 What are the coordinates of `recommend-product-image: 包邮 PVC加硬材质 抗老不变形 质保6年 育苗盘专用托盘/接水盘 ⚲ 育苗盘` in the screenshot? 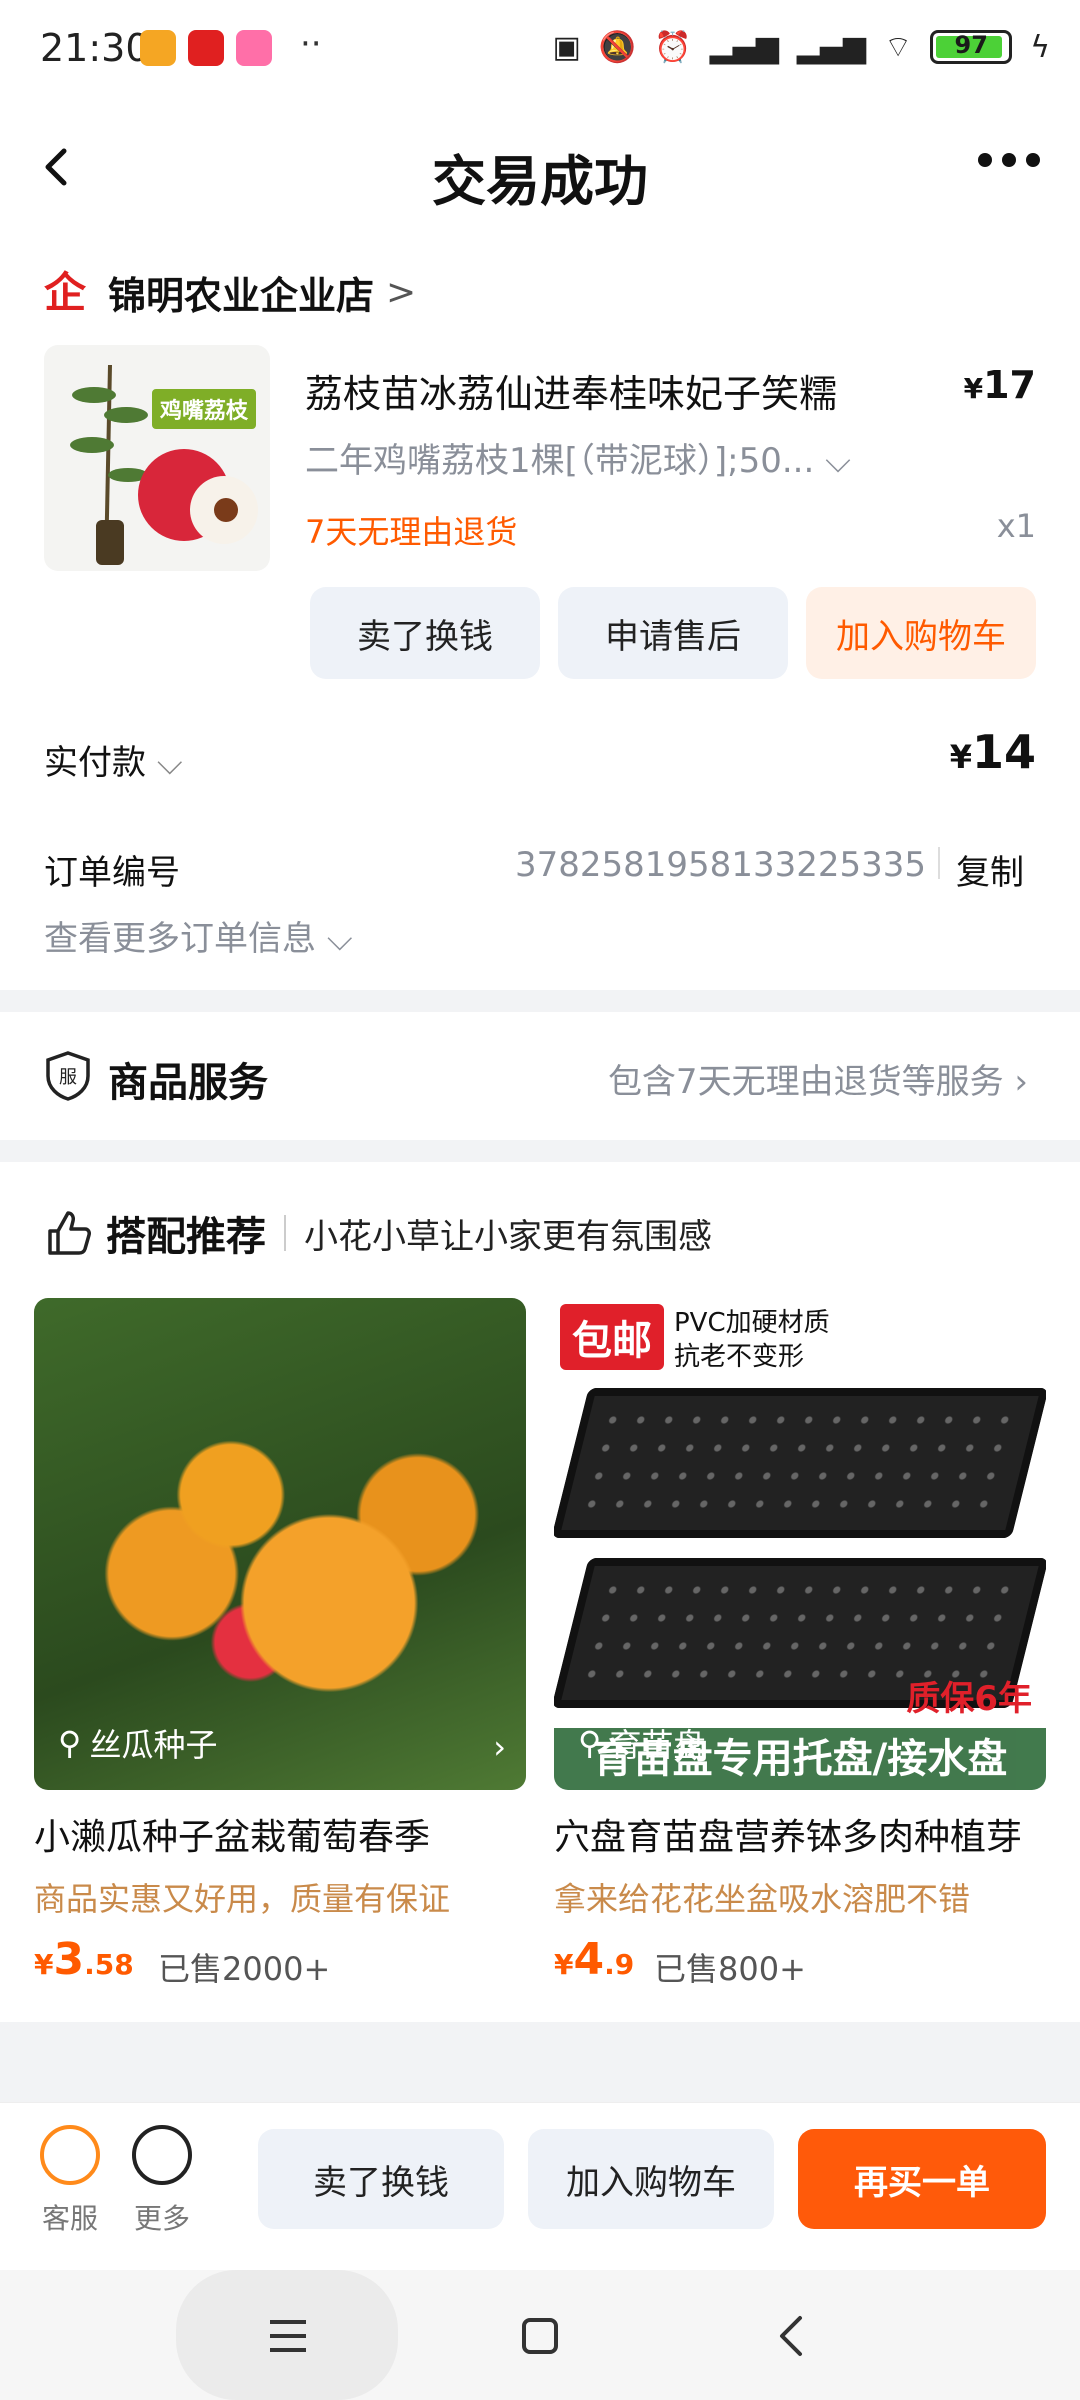 It's located at (800, 1544).